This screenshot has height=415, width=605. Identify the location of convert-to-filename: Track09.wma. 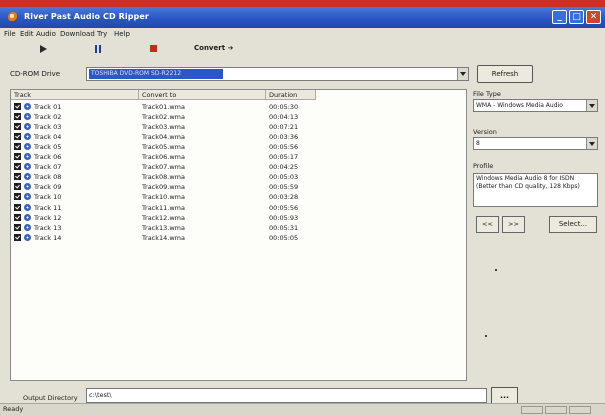
(163, 187).